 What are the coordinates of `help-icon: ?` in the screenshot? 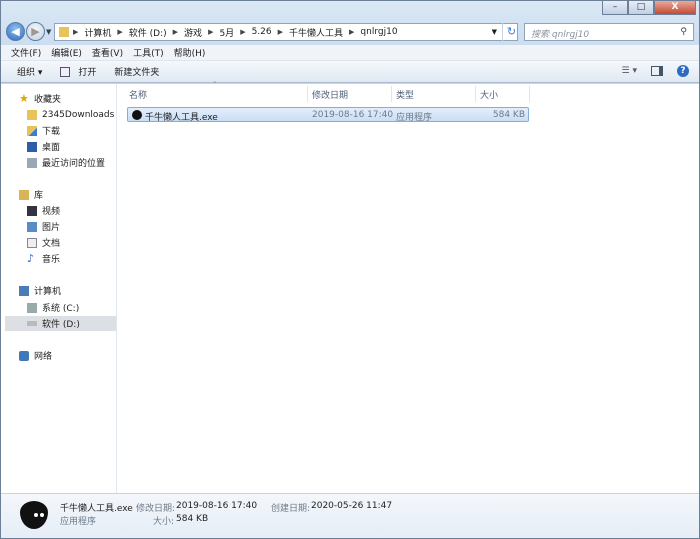 It's located at (683, 71).